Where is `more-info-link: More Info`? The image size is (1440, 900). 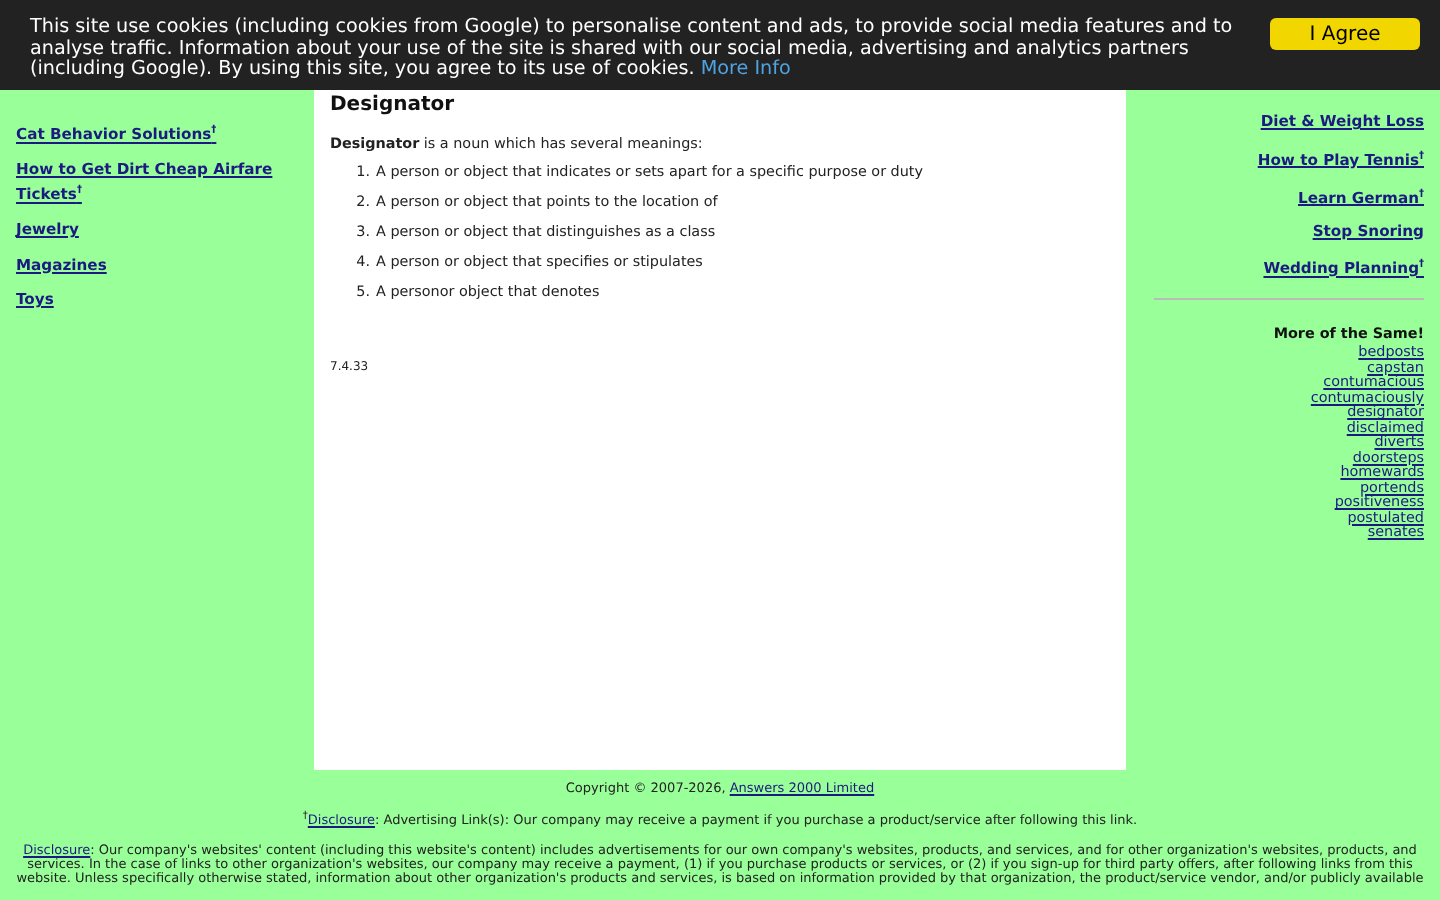 more-info-link: More Info is located at coordinates (745, 69).